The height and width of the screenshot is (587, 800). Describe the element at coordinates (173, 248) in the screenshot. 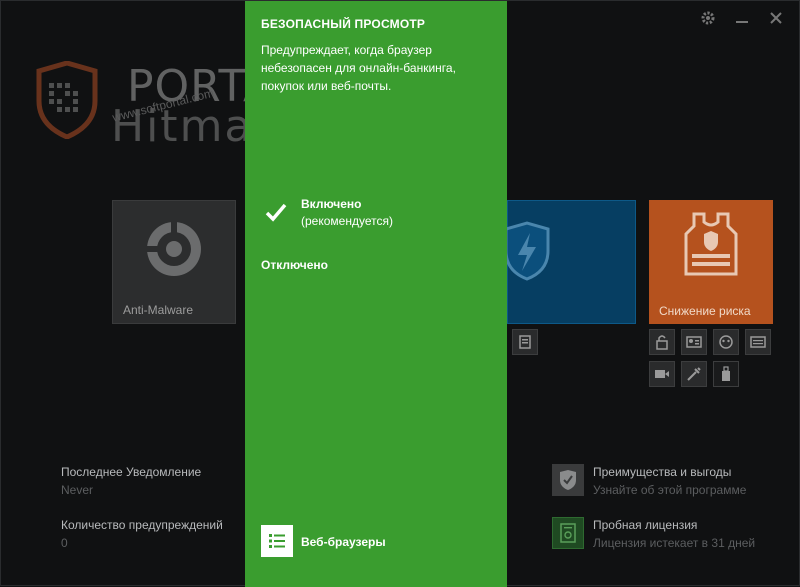

I see `crosshair-icon` at that location.